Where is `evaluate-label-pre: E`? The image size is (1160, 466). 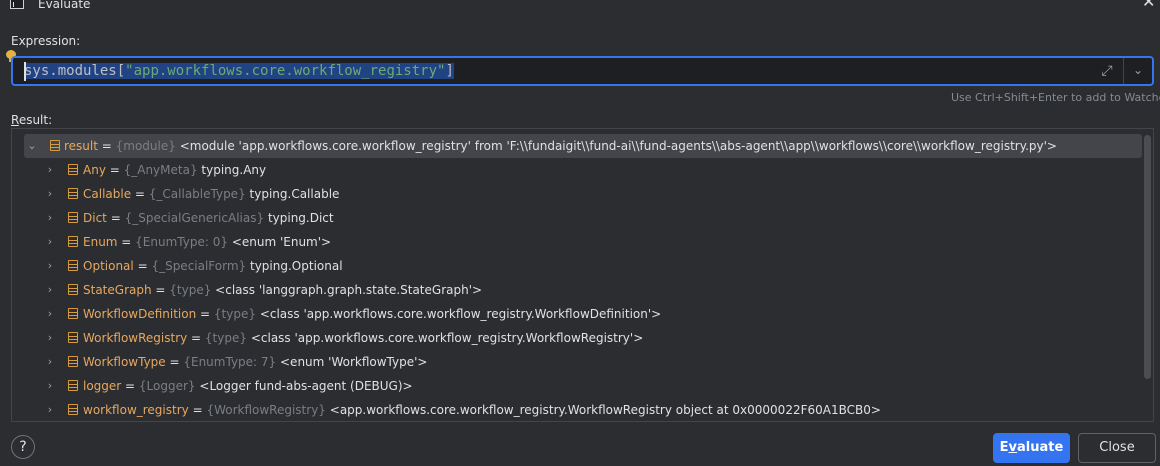 evaluate-label-pre: E is located at coordinates (1004, 447).